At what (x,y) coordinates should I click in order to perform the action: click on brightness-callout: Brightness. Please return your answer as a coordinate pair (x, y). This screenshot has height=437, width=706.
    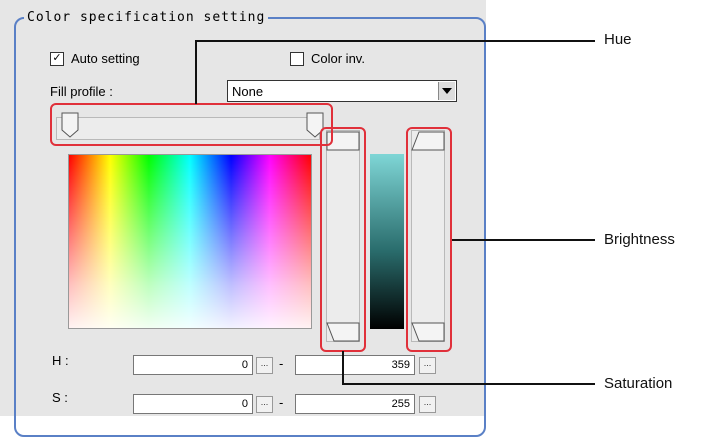
    Looking at the image, I should click on (639, 239).